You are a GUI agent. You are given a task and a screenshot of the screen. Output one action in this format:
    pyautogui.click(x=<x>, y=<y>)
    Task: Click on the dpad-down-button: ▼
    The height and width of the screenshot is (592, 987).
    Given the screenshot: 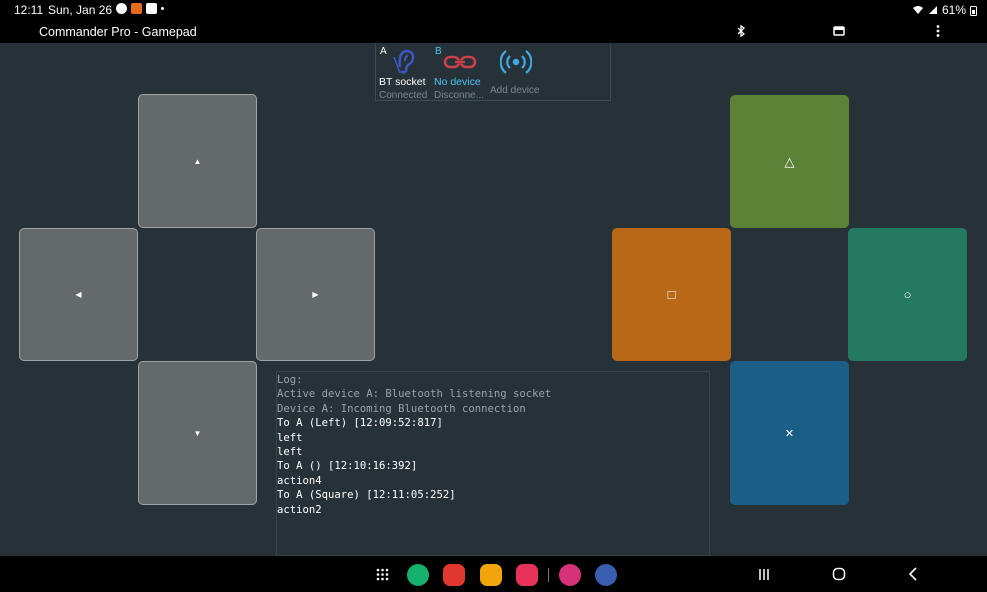 What is the action you would take?
    pyautogui.click(x=197, y=433)
    